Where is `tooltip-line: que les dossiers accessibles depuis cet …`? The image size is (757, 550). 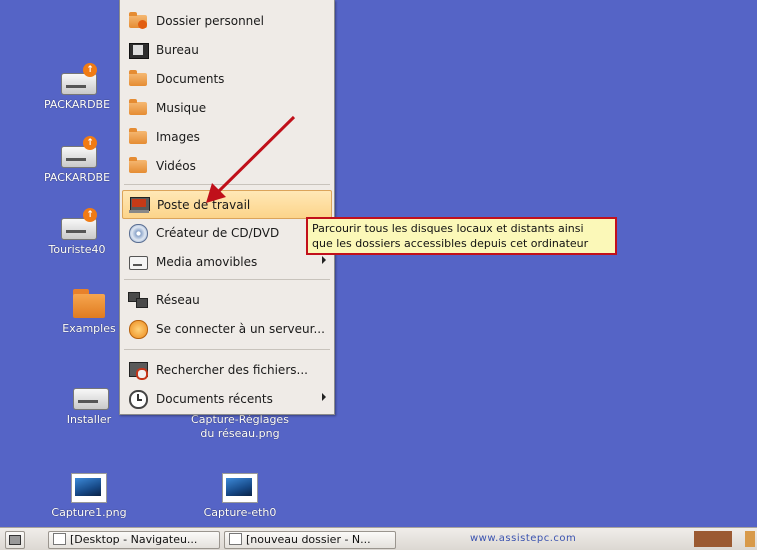
tooltip-line: que les dossiers accessibles depuis cet … is located at coordinates (450, 243).